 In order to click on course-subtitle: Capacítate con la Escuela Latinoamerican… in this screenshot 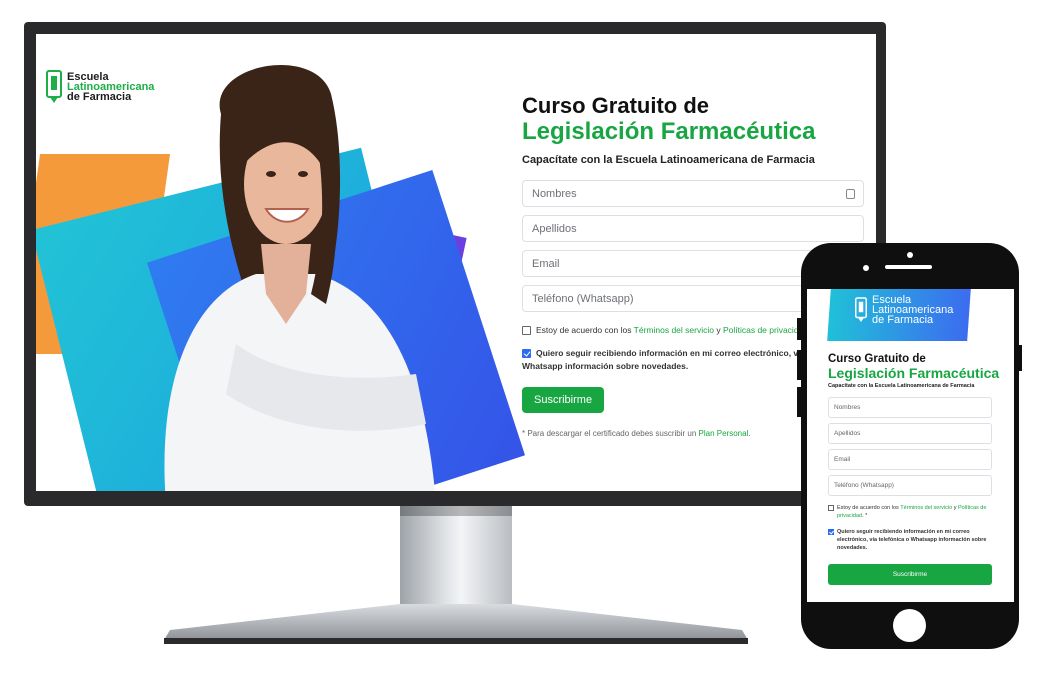, I will do `click(668, 160)`.